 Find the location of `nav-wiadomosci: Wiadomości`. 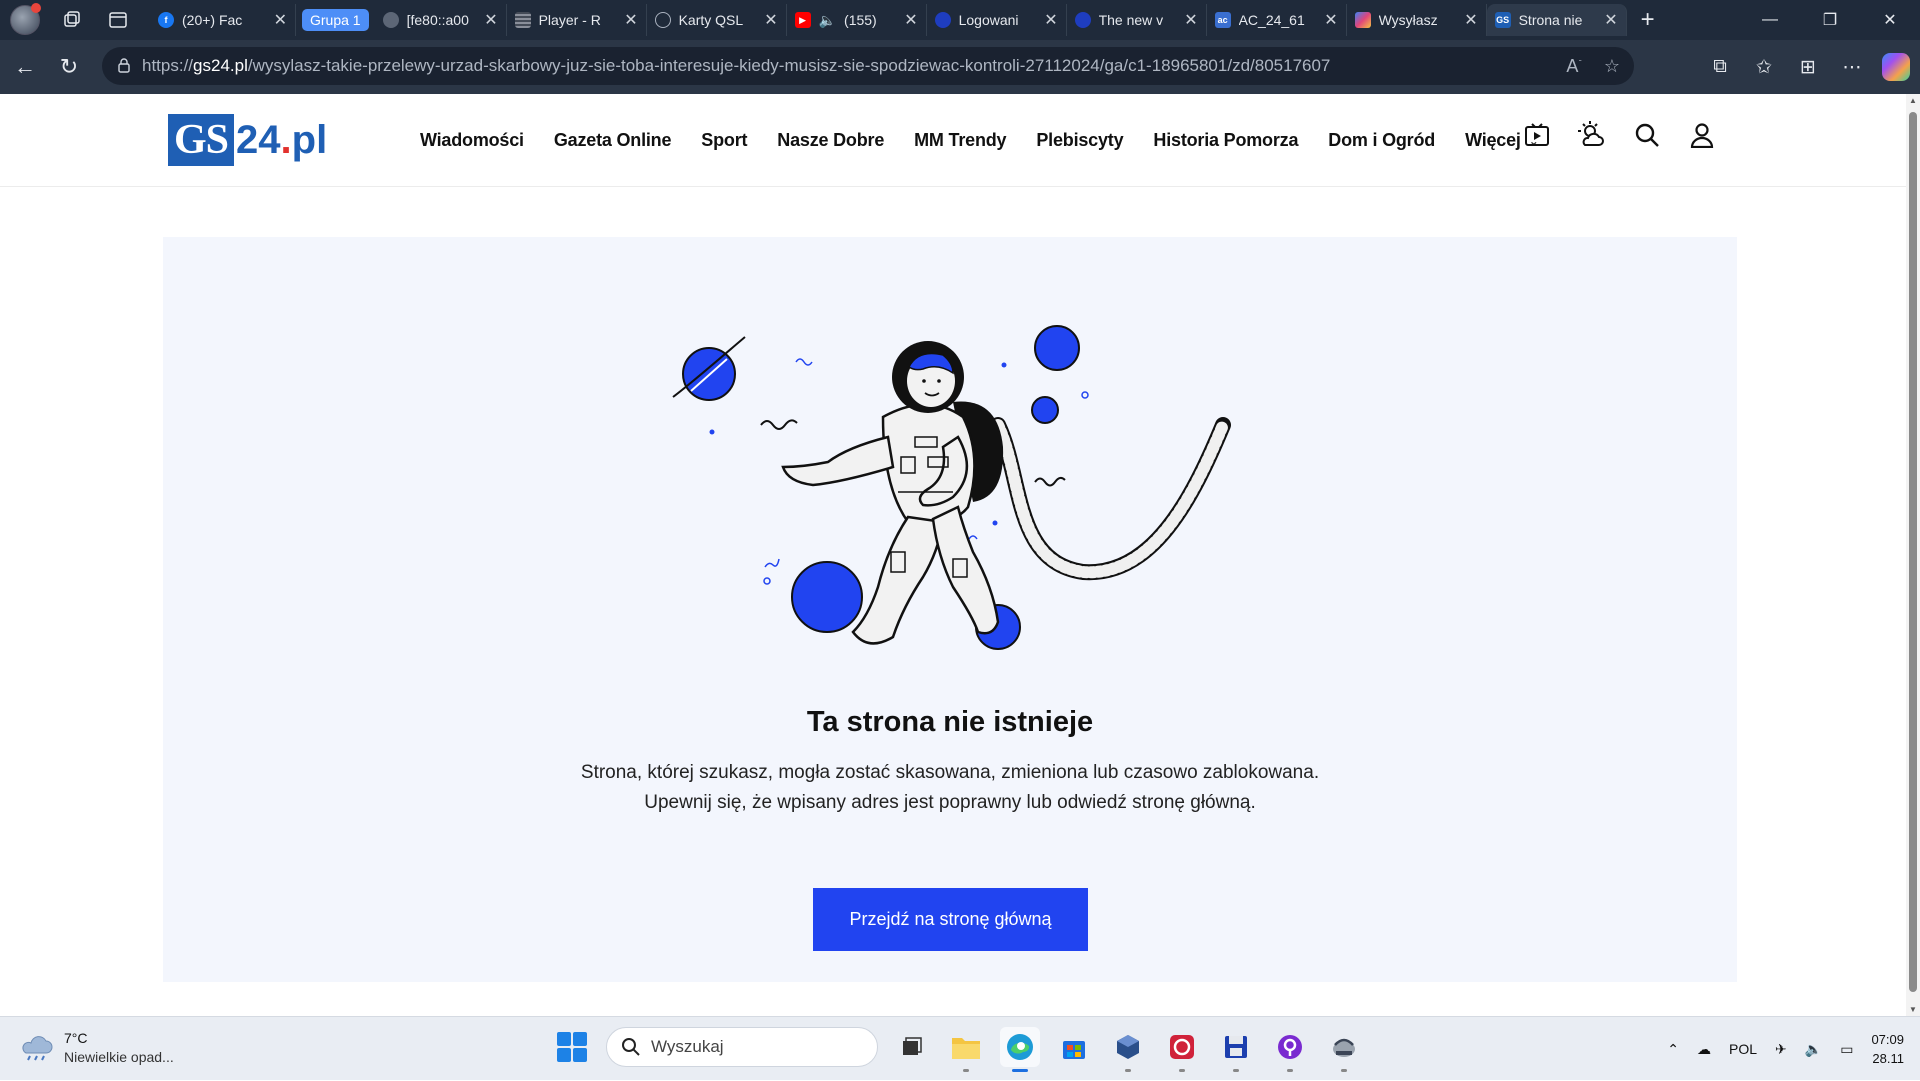

nav-wiadomosci: Wiadomości is located at coordinates (472, 140).